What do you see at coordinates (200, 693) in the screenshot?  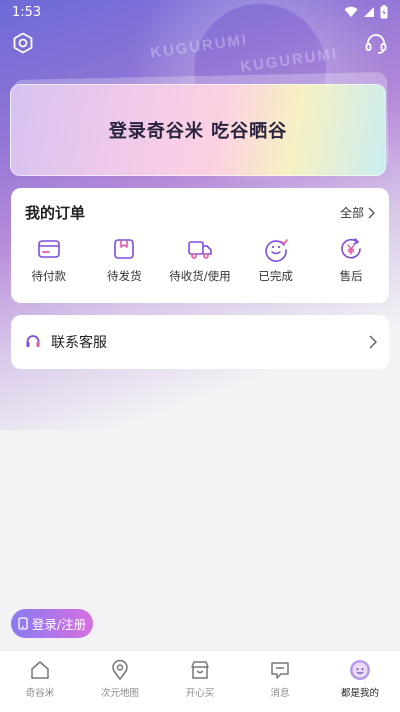 I see `nav-label: 开心买` at bounding box center [200, 693].